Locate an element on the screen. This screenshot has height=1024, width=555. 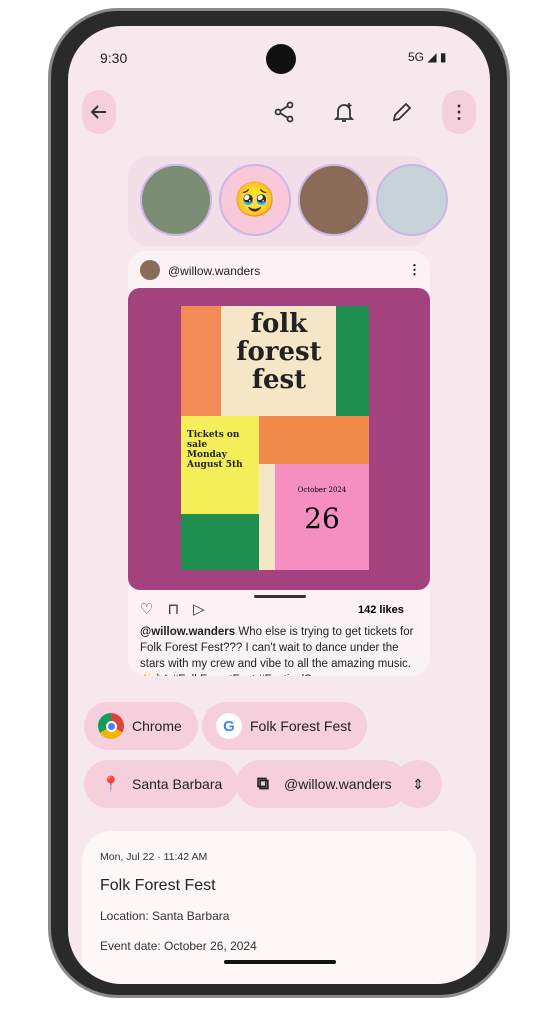
home-indicator is located at coordinates (280, 962).